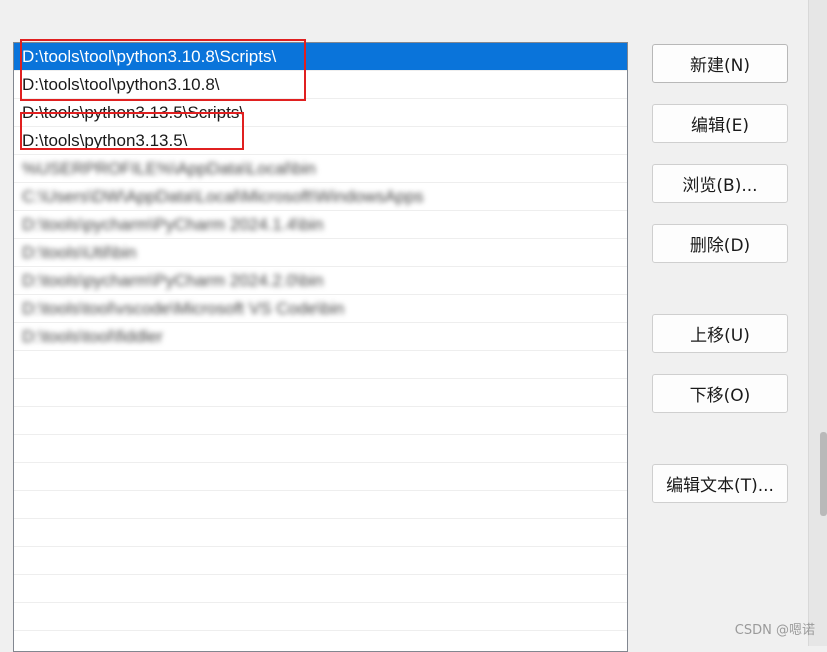 The height and width of the screenshot is (652, 827). I want to click on window-top-area, so click(404, 9).